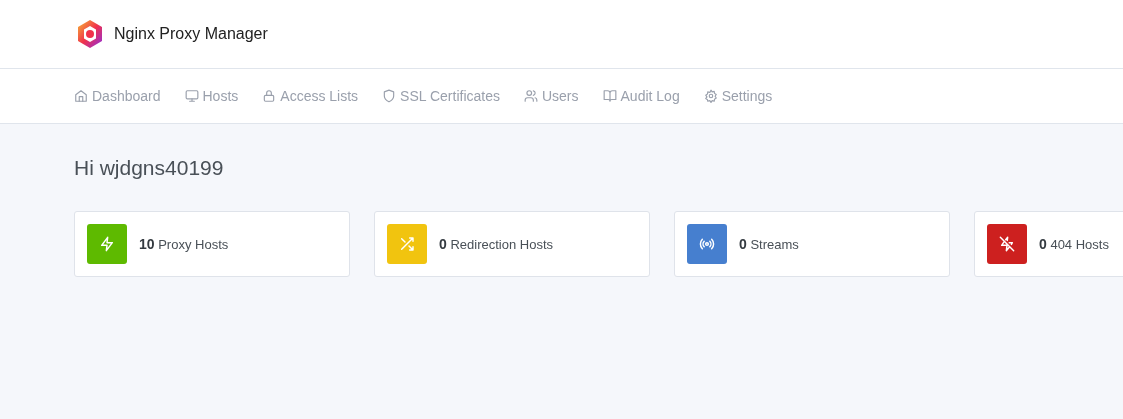 The image size is (1123, 419). What do you see at coordinates (441, 96) in the screenshot?
I see `nav-link: SSL Certificates` at bounding box center [441, 96].